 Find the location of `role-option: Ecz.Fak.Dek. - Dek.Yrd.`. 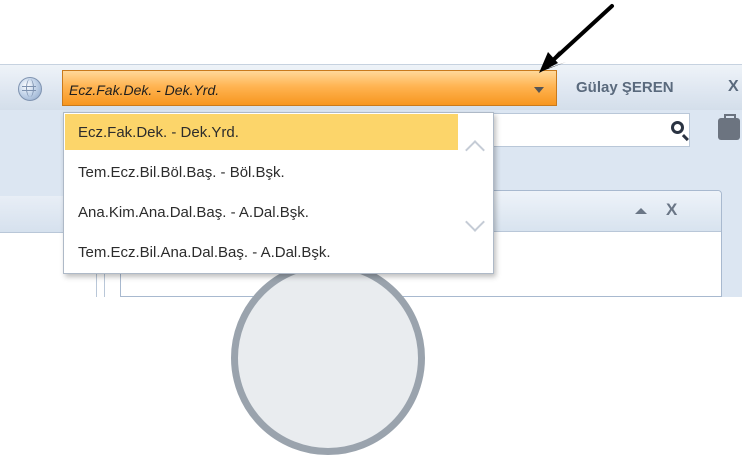

role-option: Ecz.Fak.Dek. - Dek.Yrd. is located at coordinates (261, 132).